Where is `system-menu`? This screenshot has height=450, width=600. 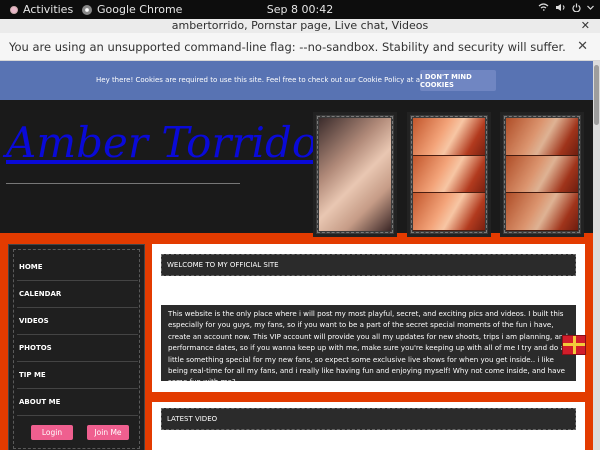
system-menu is located at coordinates (566, 7).